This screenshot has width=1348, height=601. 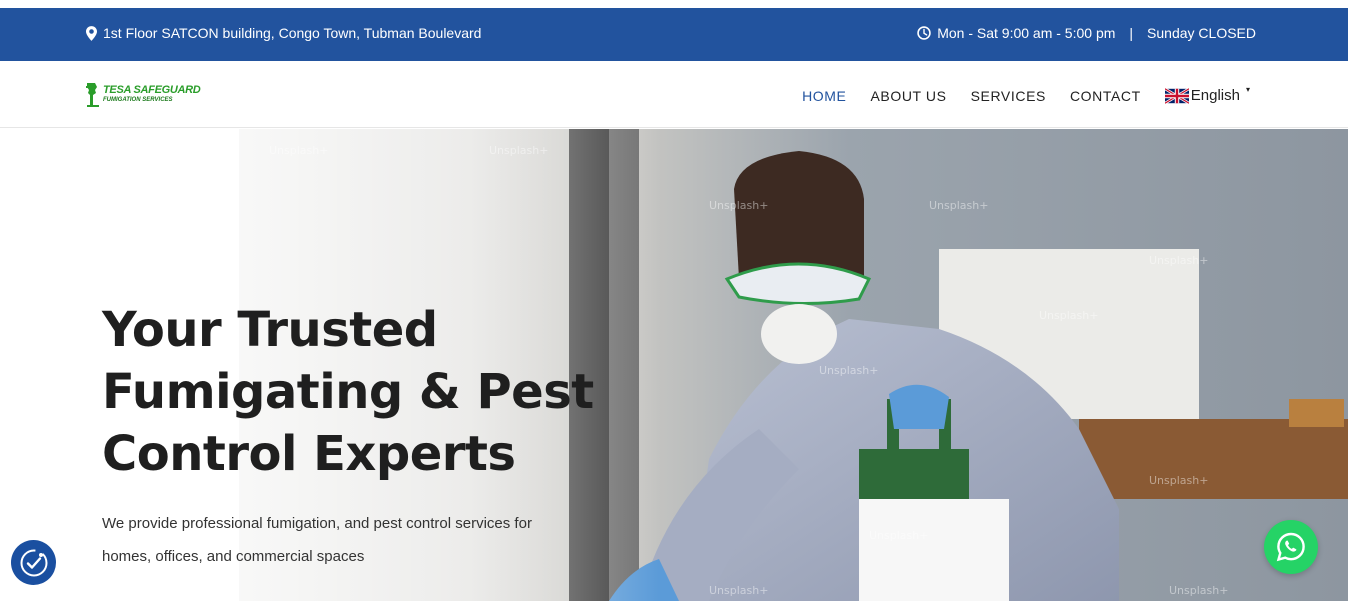 I want to click on whatsapp-button, so click(x=1291, y=547).